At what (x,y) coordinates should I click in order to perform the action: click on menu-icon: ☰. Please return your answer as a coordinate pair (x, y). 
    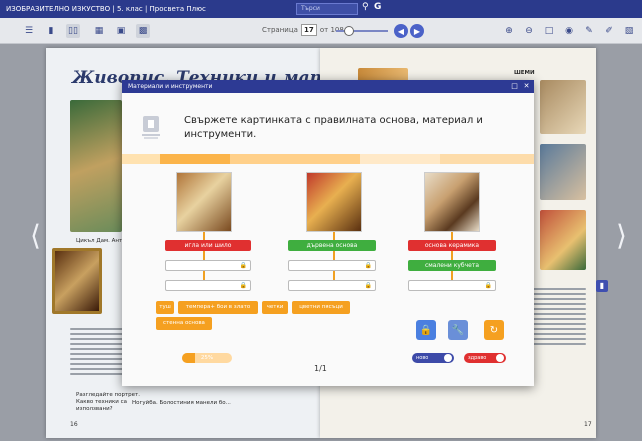
    Looking at the image, I should click on (29, 31).